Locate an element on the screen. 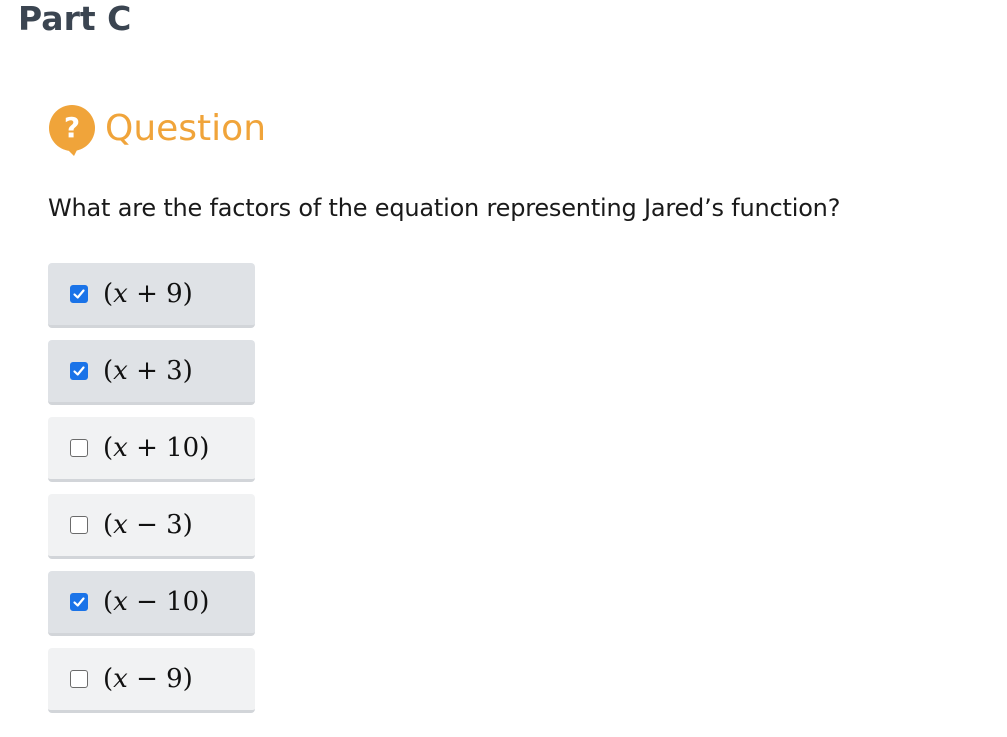 The image size is (1007, 737). option-label: (x + 9) is located at coordinates (148, 294).